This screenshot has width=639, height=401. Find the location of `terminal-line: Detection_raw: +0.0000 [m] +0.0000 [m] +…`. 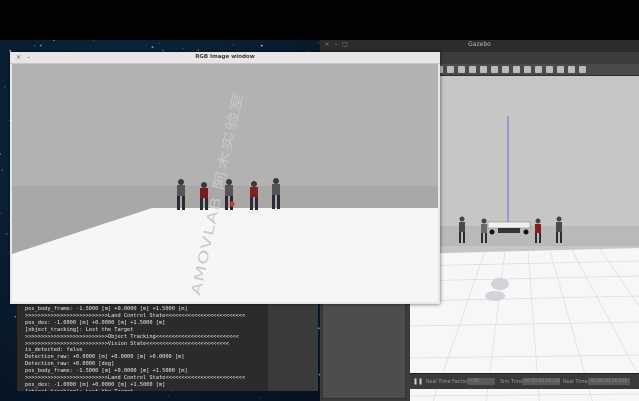

terminal-line: Detection_raw: +0.0000 [m] +0.0000 [m] +… is located at coordinates (105, 357).